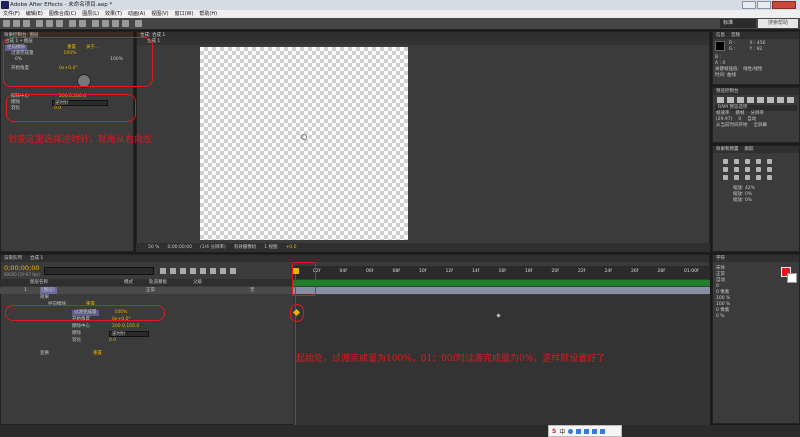  Describe the element at coordinates (36, 258) in the screenshot. I see `timeline-comp-tab: 合成 1` at that location.